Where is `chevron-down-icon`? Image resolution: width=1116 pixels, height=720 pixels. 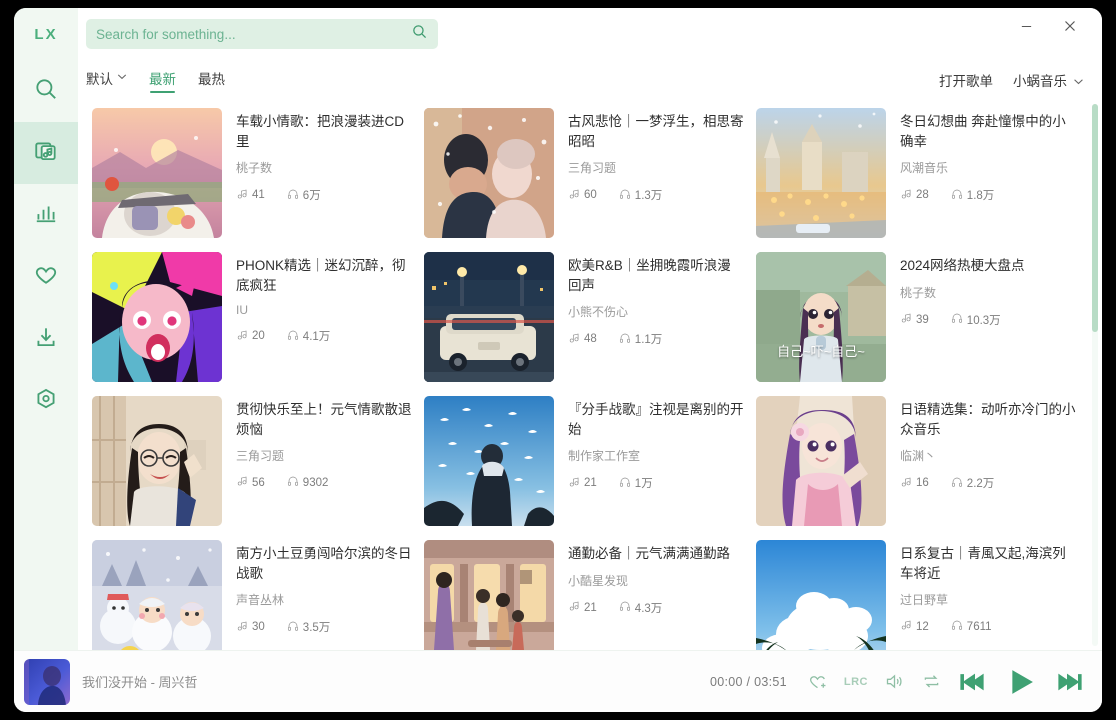
chevron-down-icon is located at coordinates (122, 77).